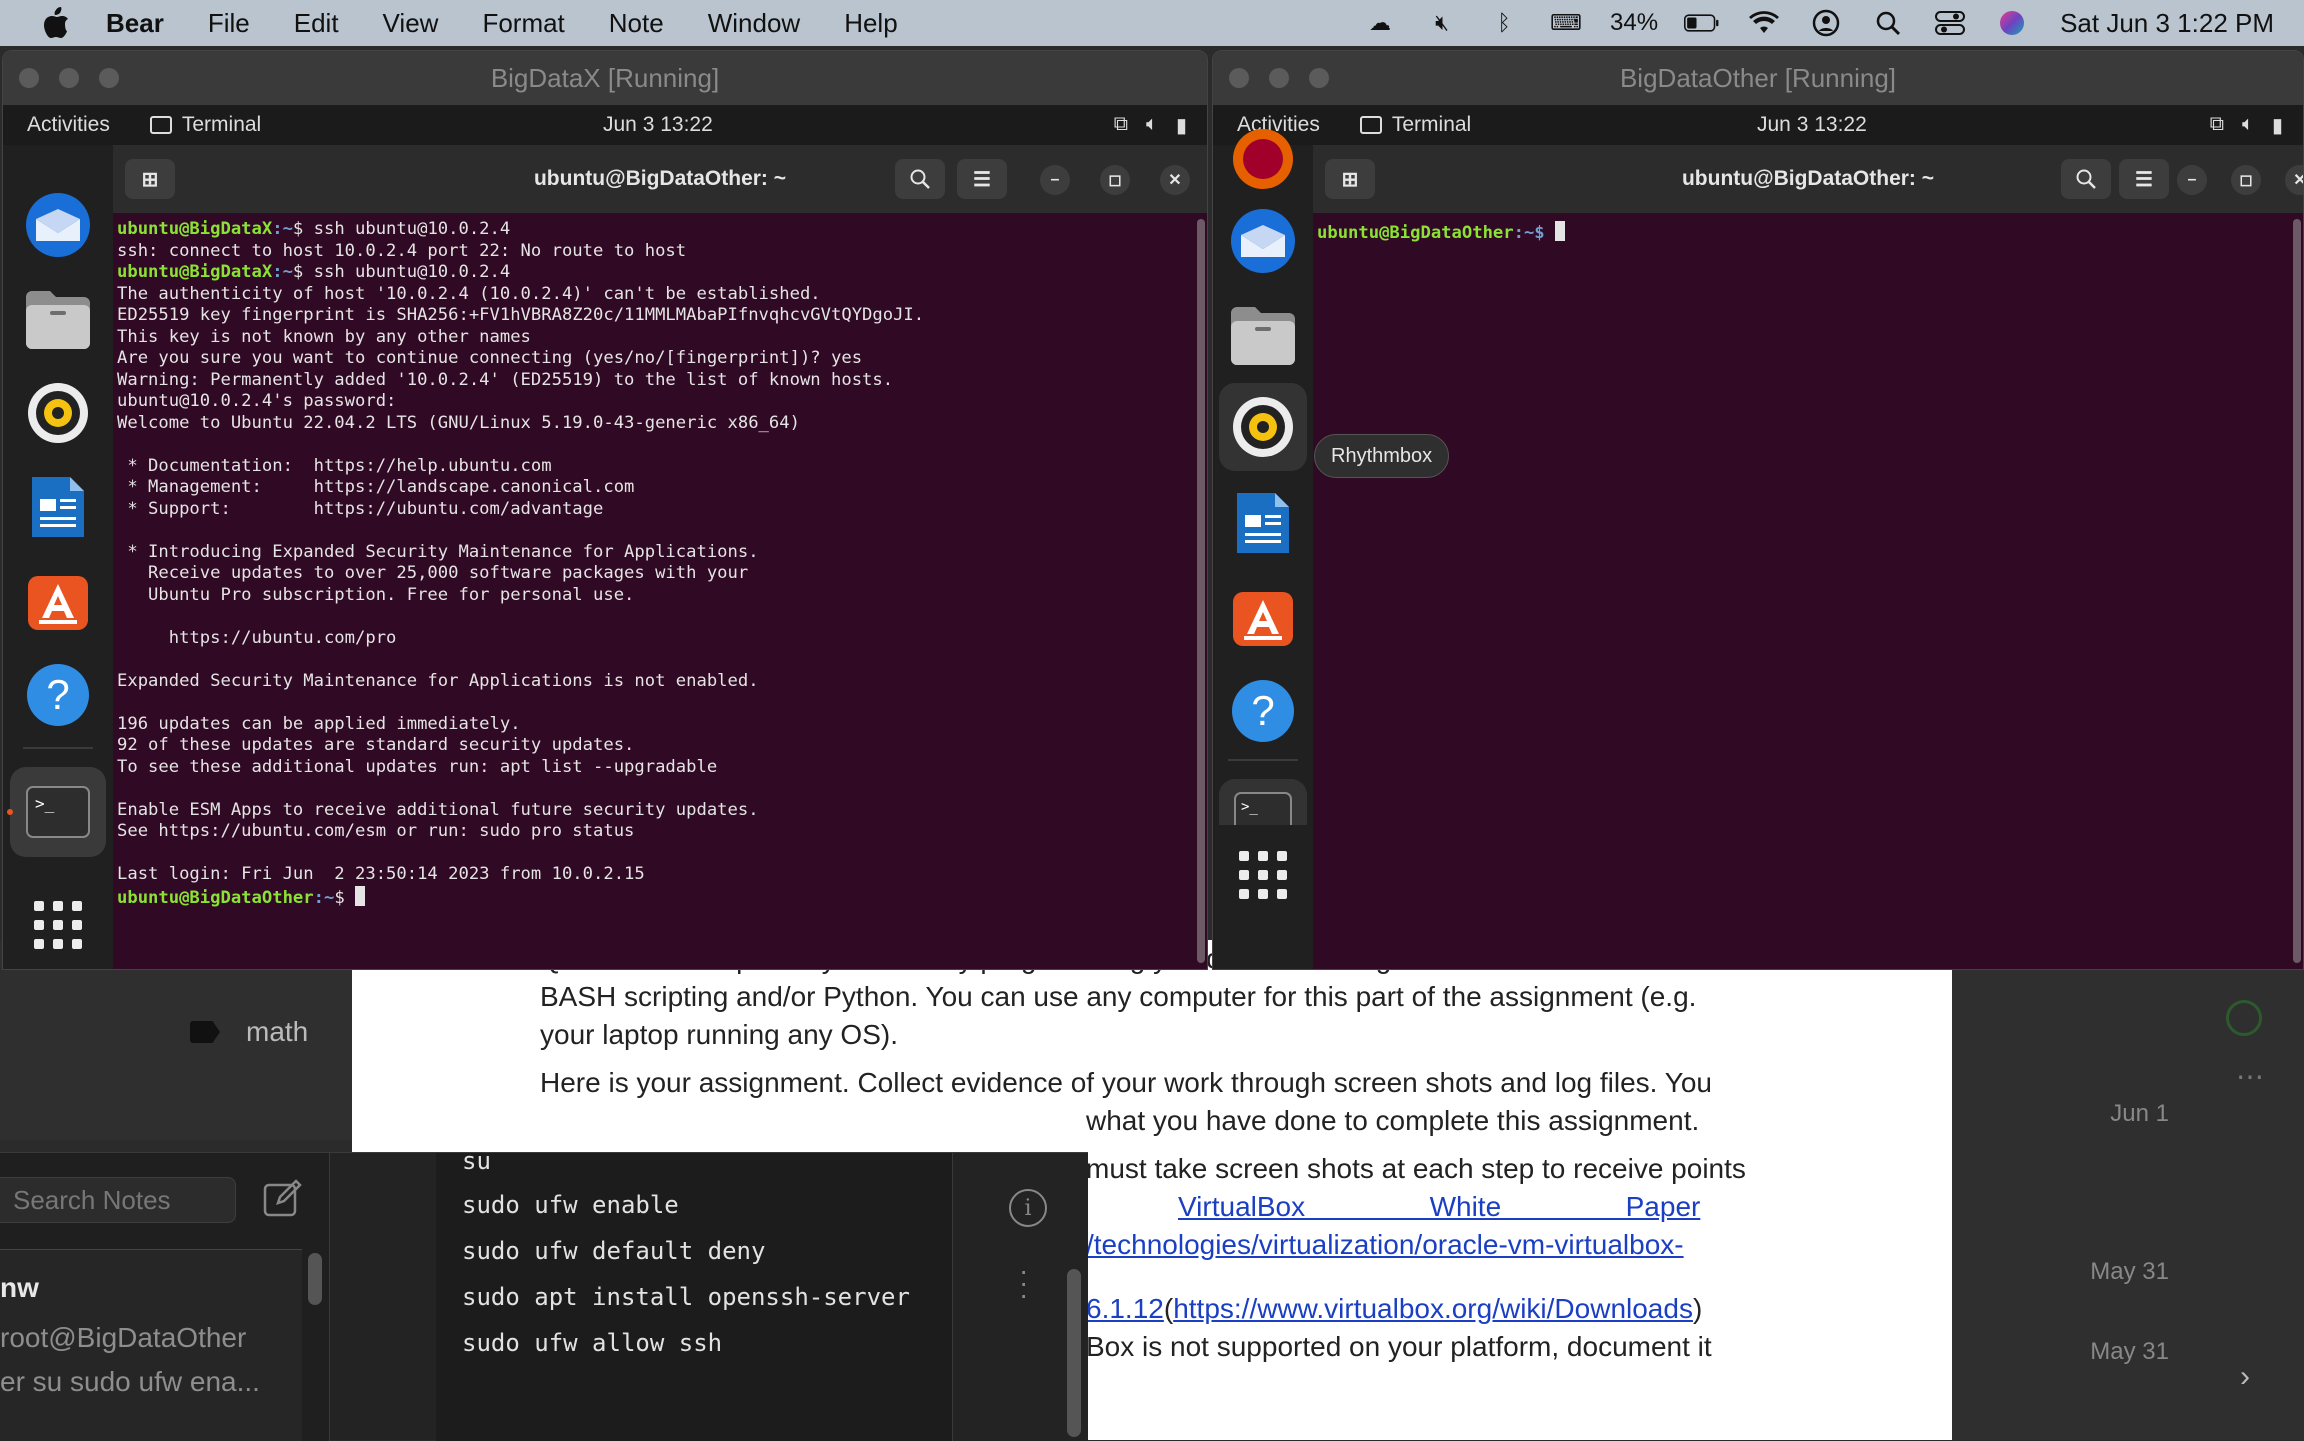 This screenshot has width=2304, height=1441. I want to click on vbox-titlebar: BigDataOther [Running], so click(1758, 78).